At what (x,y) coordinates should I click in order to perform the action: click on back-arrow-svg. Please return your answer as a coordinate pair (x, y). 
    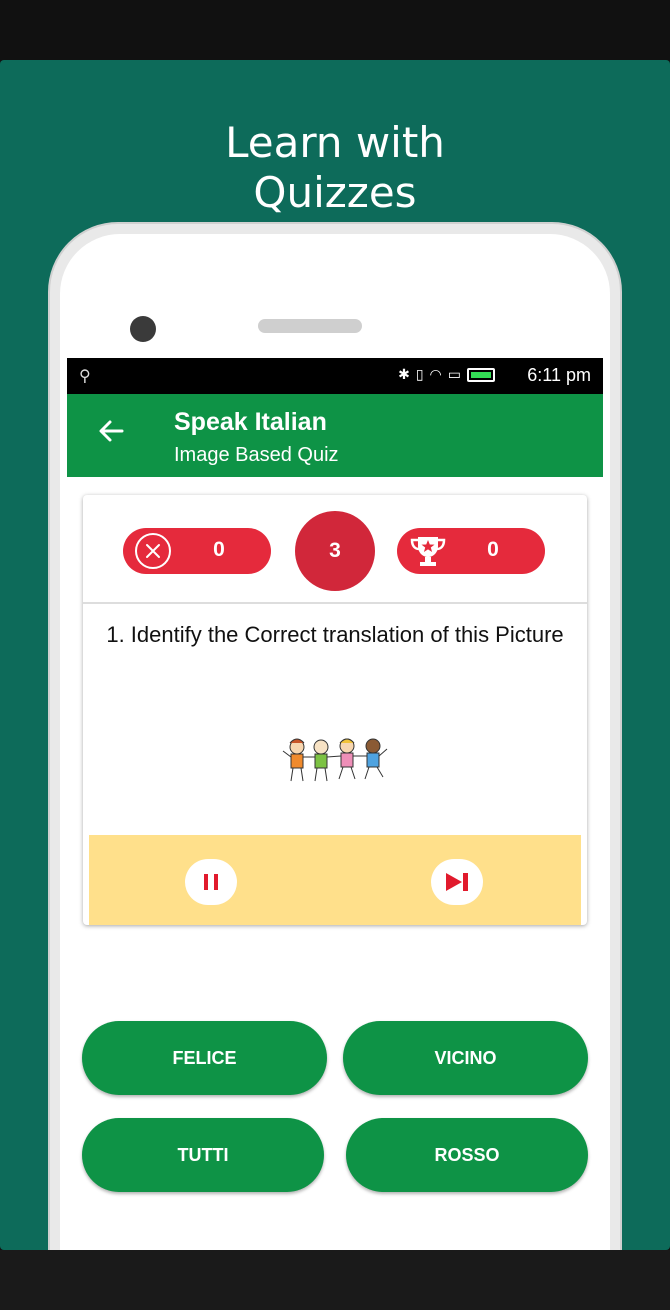
    Looking at the image, I should click on (111, 431).